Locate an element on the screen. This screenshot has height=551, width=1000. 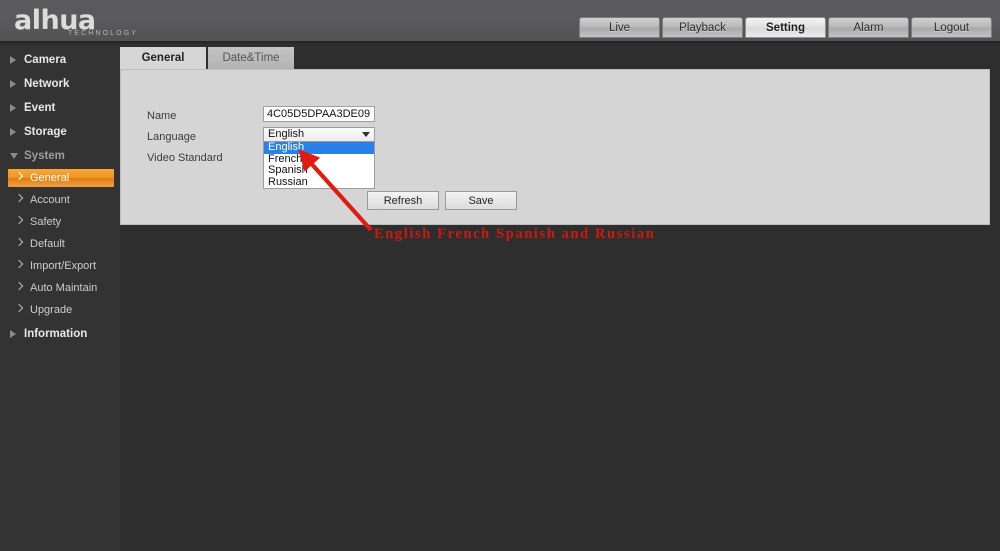
name-label: Name is located at coordinates (162, 116).